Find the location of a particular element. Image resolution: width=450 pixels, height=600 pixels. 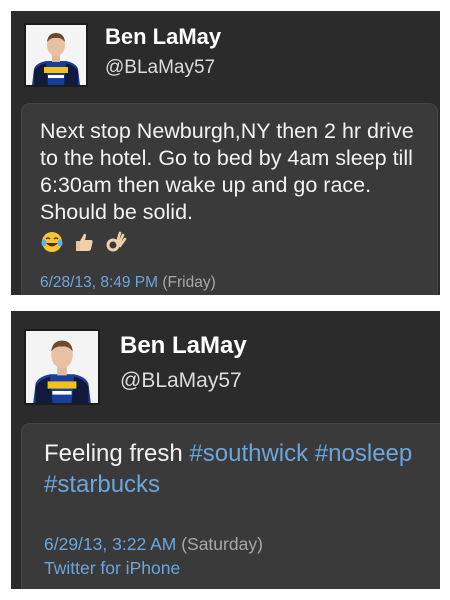

tweet-day: (Saturday) is located at coordinates (222, 544).